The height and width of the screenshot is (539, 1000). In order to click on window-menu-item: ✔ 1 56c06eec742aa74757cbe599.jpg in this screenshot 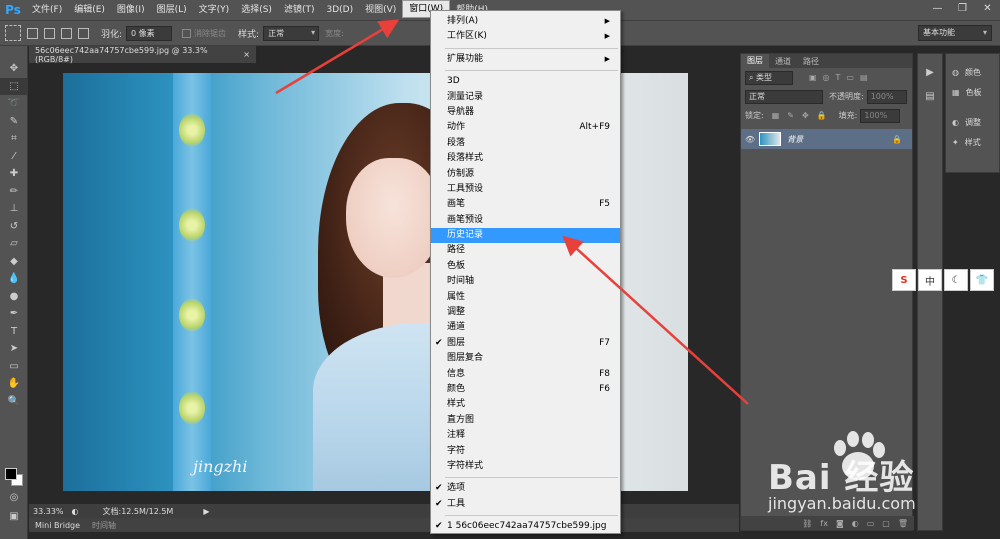, I will do `click(525, 526)`.